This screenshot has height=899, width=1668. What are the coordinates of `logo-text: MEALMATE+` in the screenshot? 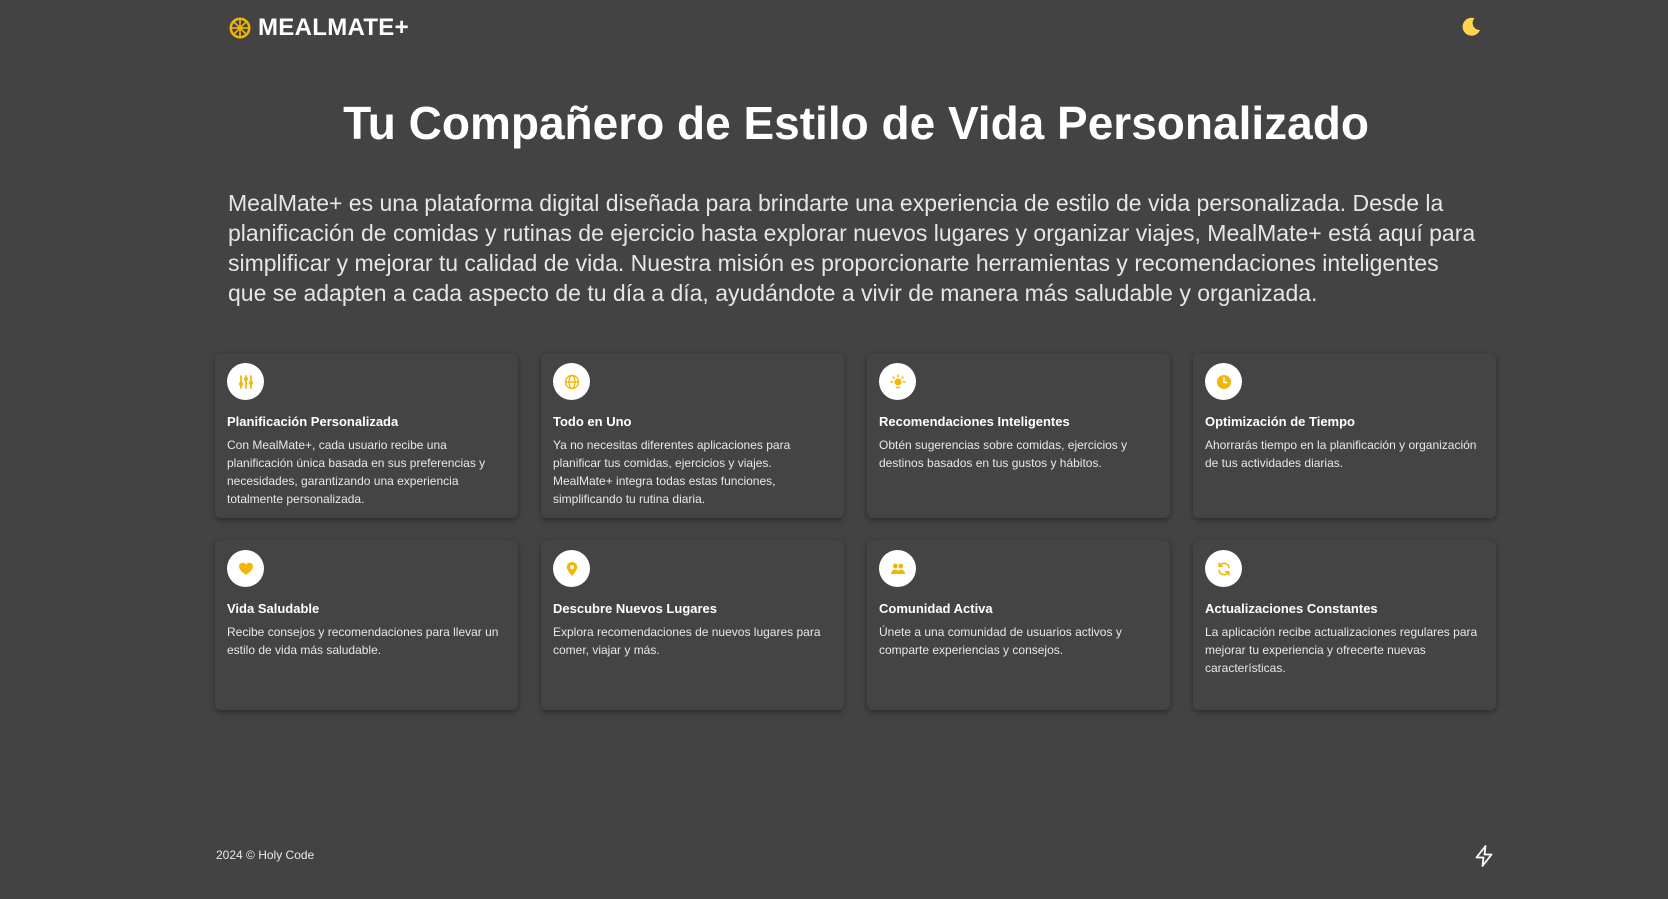 It's located at (333, 27).